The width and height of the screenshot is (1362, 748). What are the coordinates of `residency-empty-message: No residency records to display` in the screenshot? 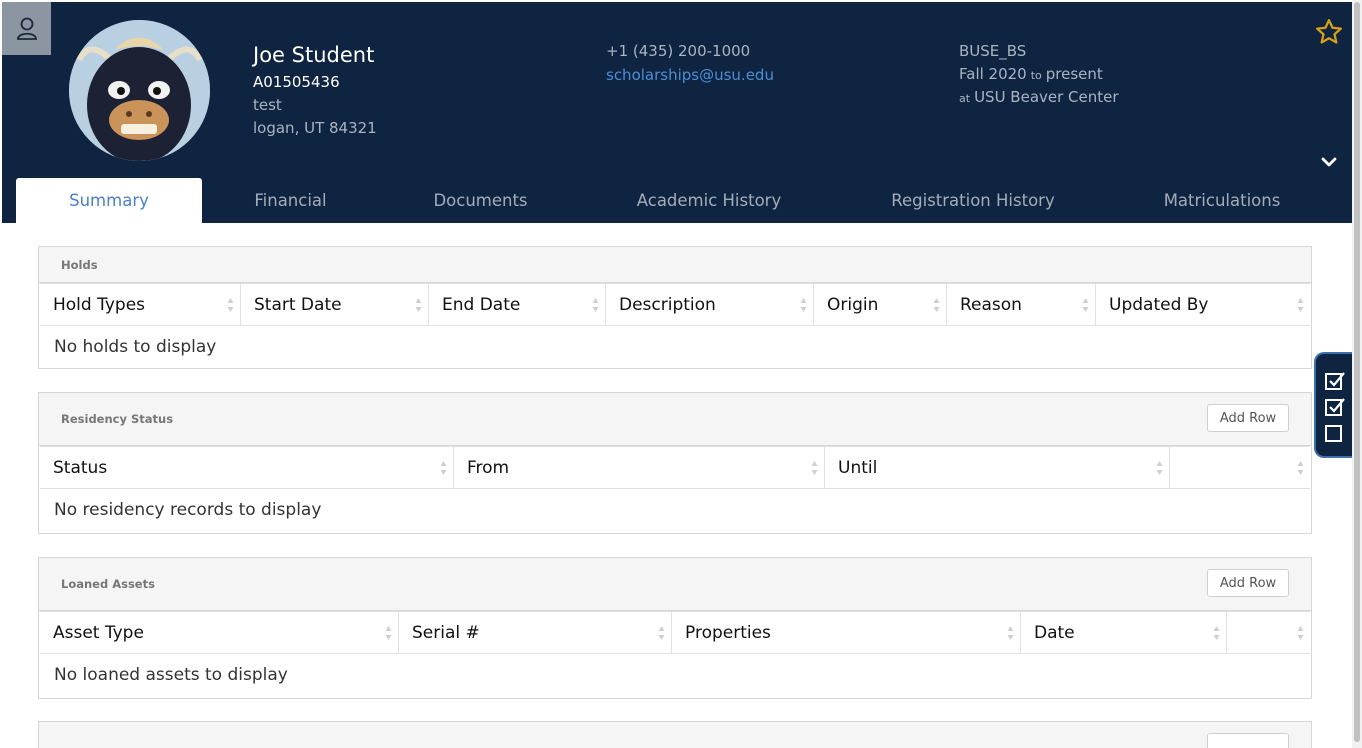 It's located at (188, 510).